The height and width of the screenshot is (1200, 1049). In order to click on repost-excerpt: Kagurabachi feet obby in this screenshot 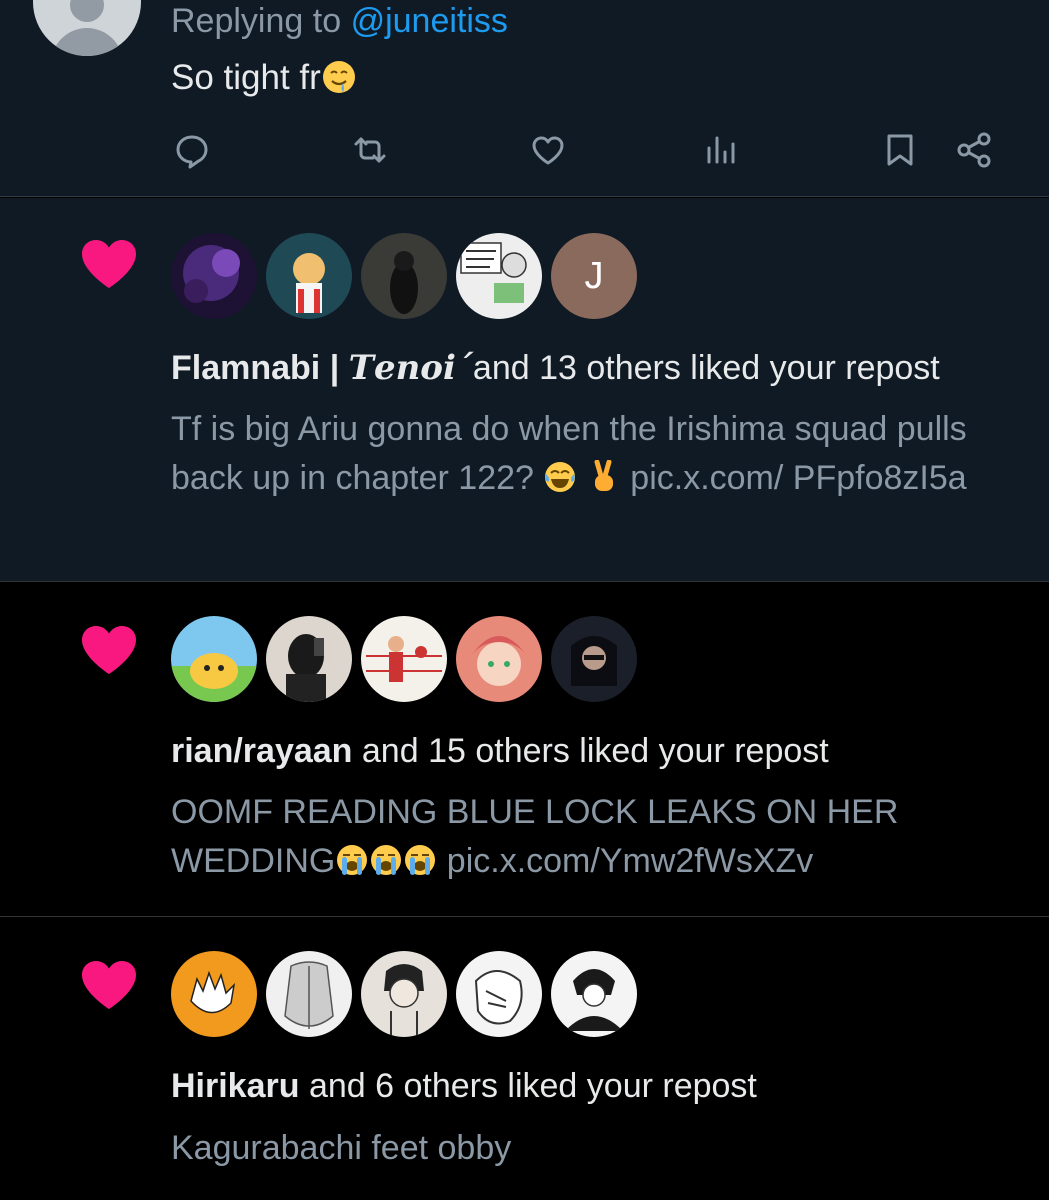, I will do `click(581, 1148)`.